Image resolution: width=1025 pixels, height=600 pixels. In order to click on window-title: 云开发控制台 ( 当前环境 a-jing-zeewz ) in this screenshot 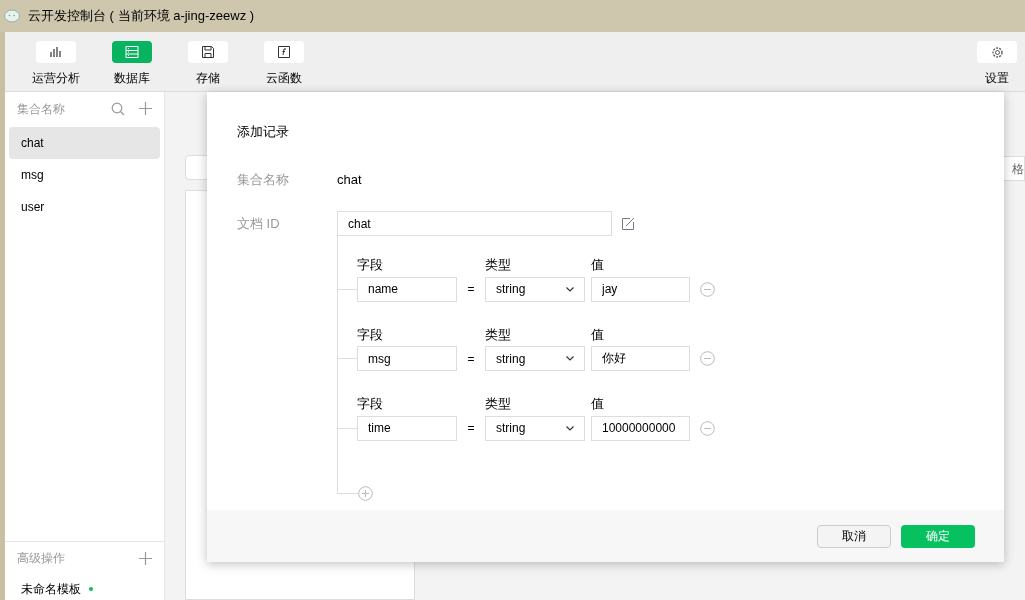, I will do `click(141, 16)`.